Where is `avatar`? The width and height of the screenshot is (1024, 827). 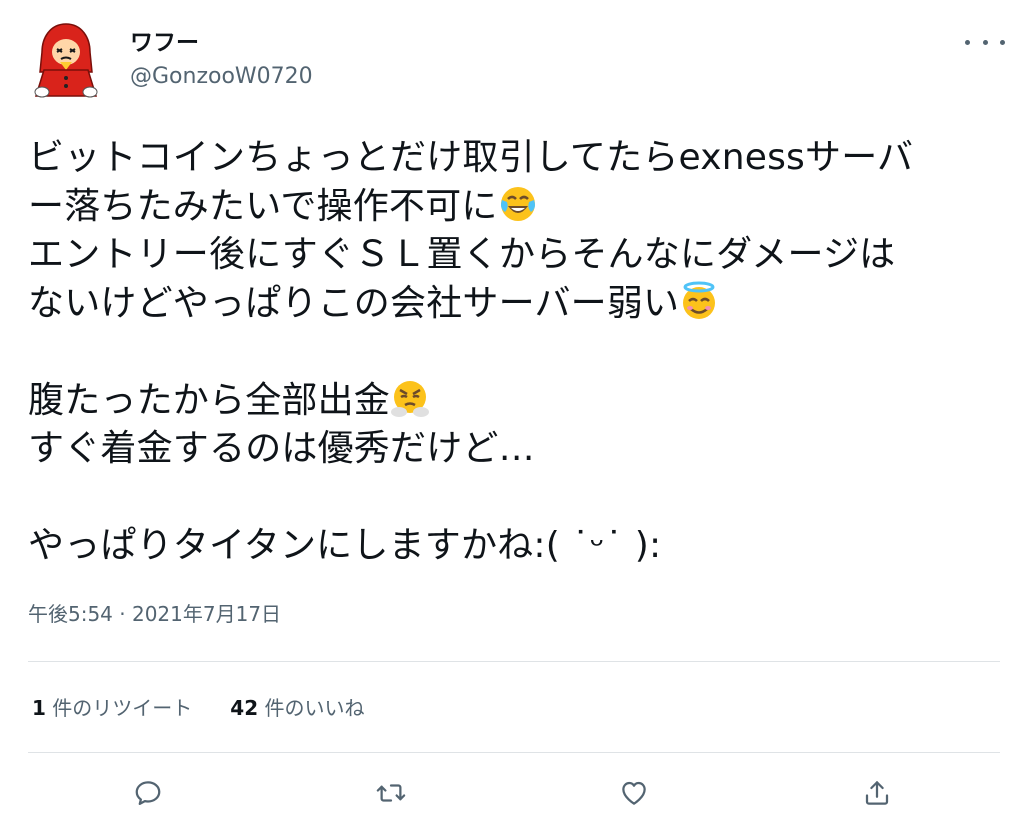
avatar is located at coordinates (66, 61).